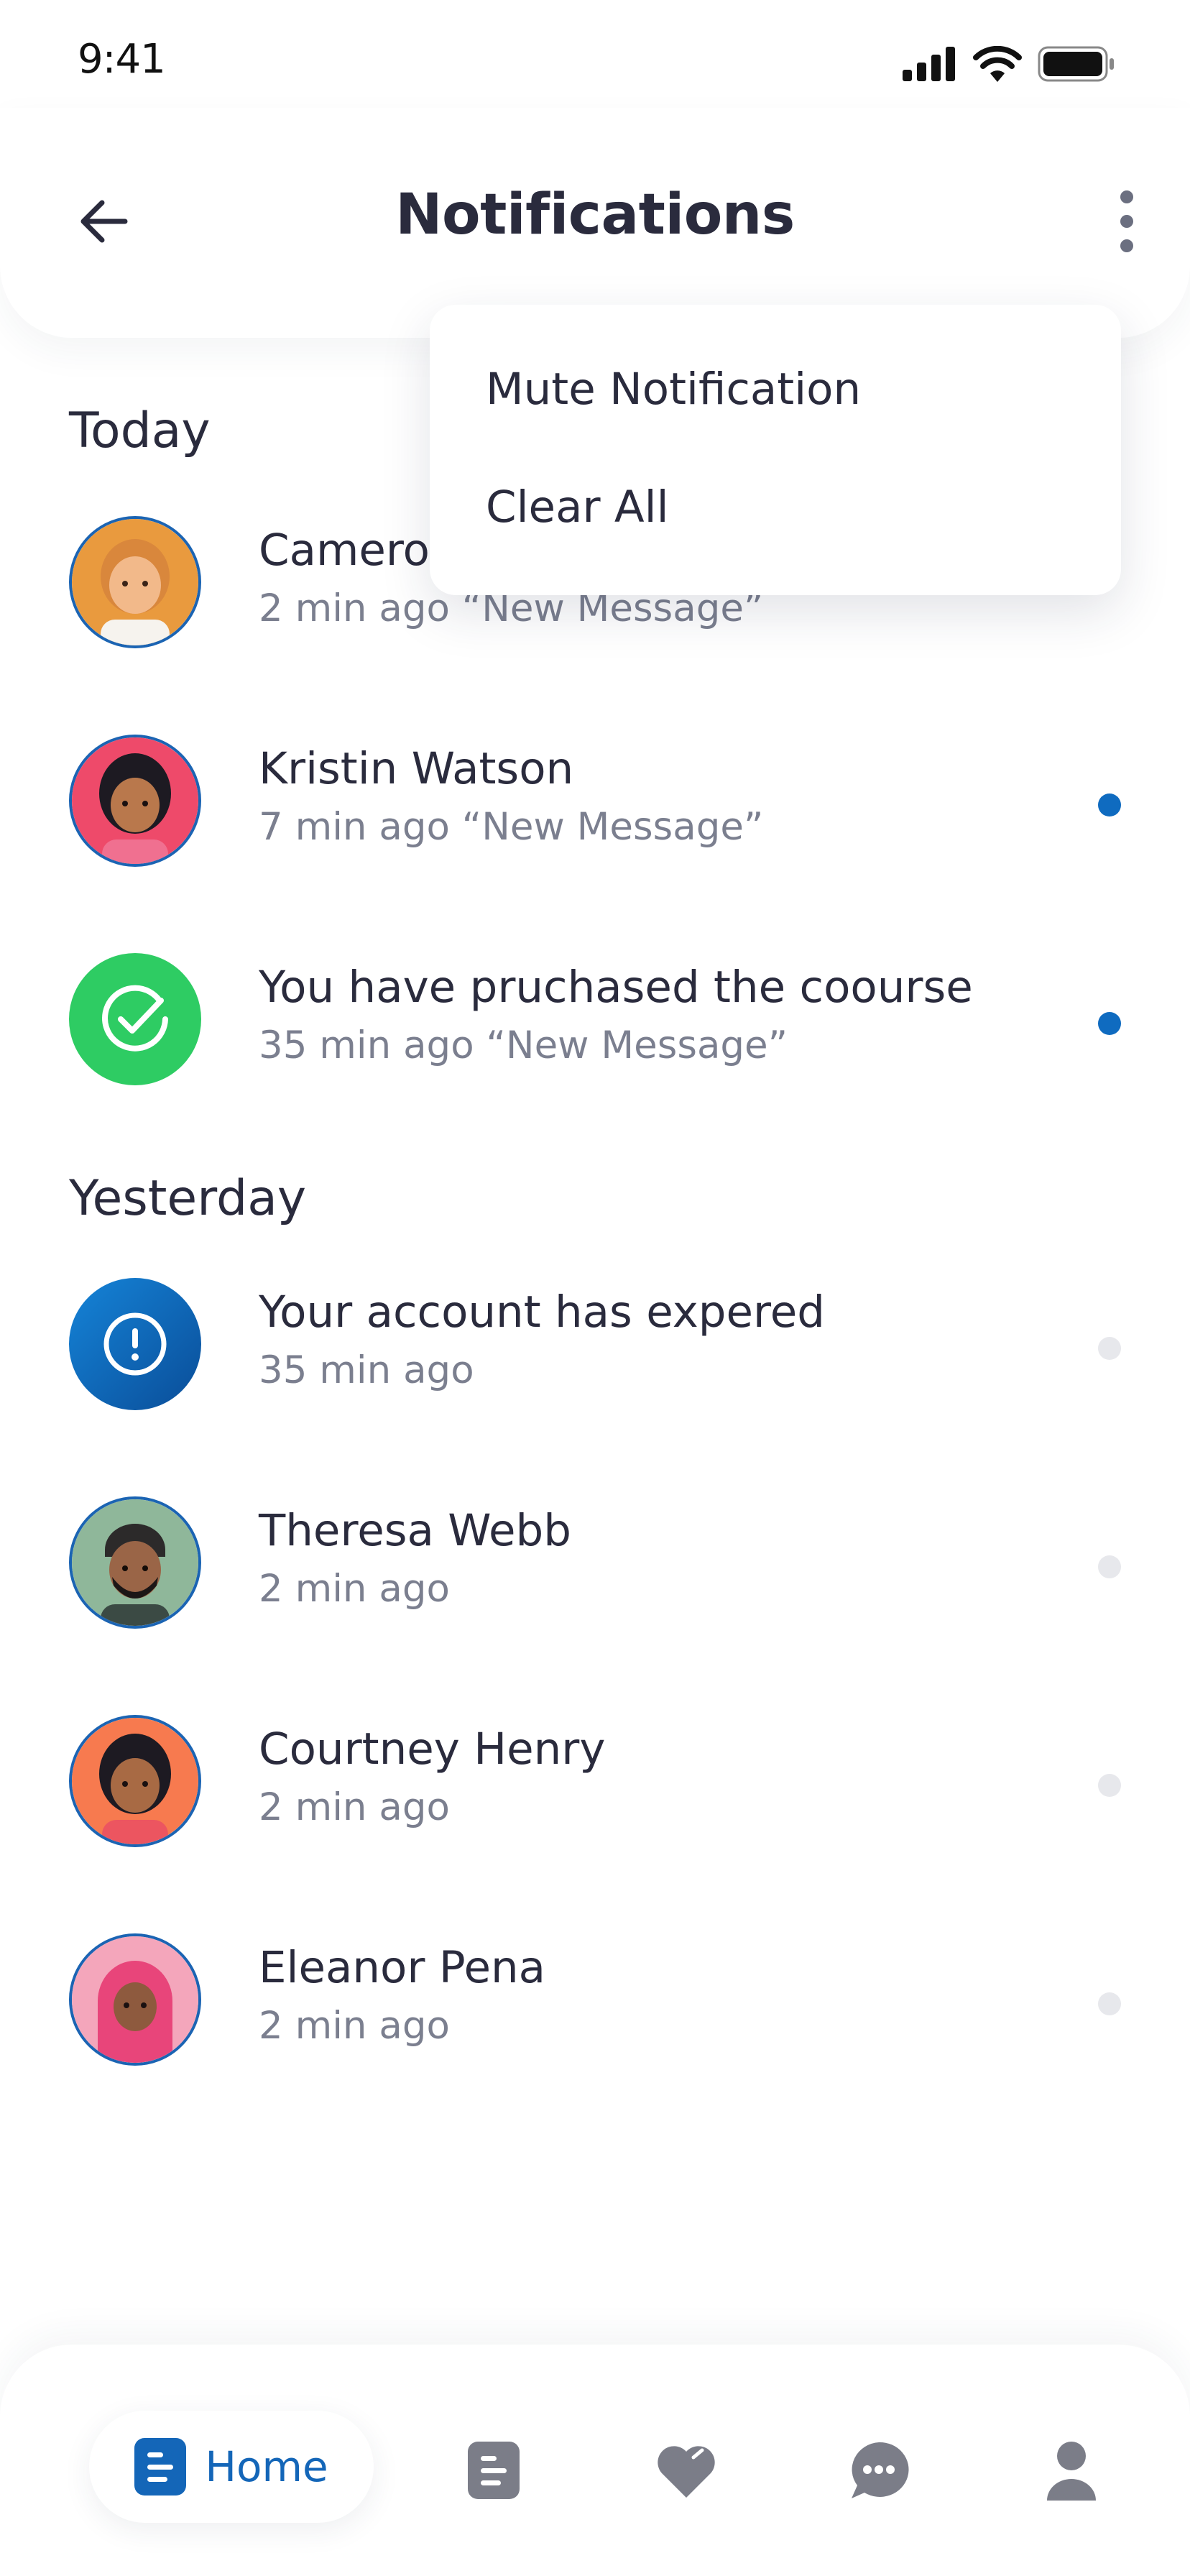  I want to click on check-circle-icon, so click(135, 1018).